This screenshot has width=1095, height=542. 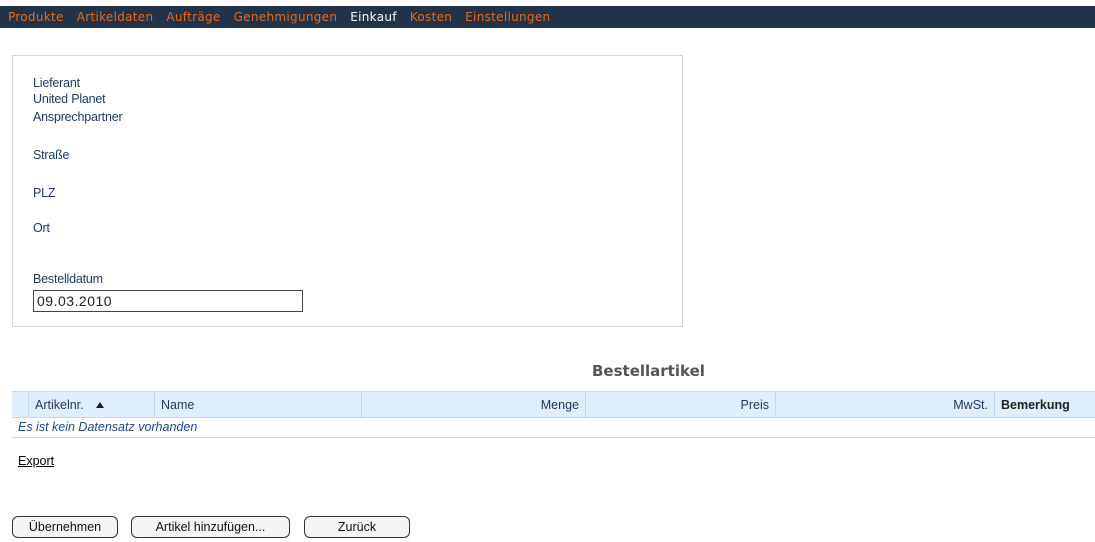 I want to click on row-selector-header, so click(x=20, y=404).